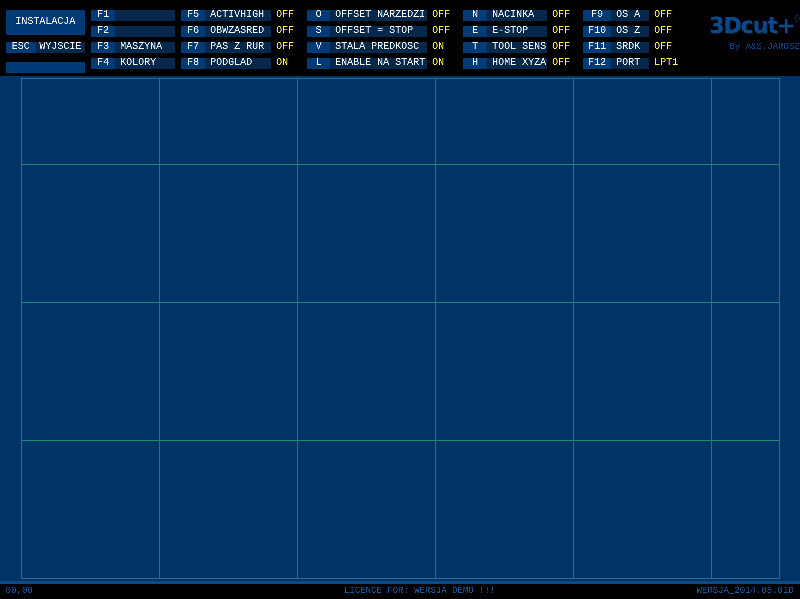  What do you see at coordinates (133, 15) in the screenshot?
I see `function-key-button: F1` at bounding box center [133, 15].